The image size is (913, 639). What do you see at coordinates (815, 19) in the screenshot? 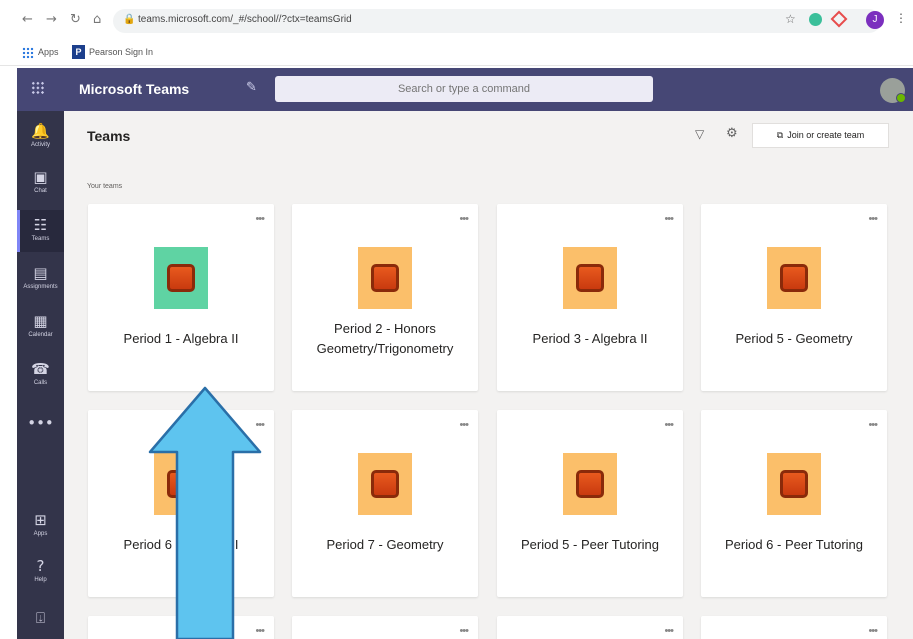
I see `extension-green-icon` at bounding box center [815, 19].